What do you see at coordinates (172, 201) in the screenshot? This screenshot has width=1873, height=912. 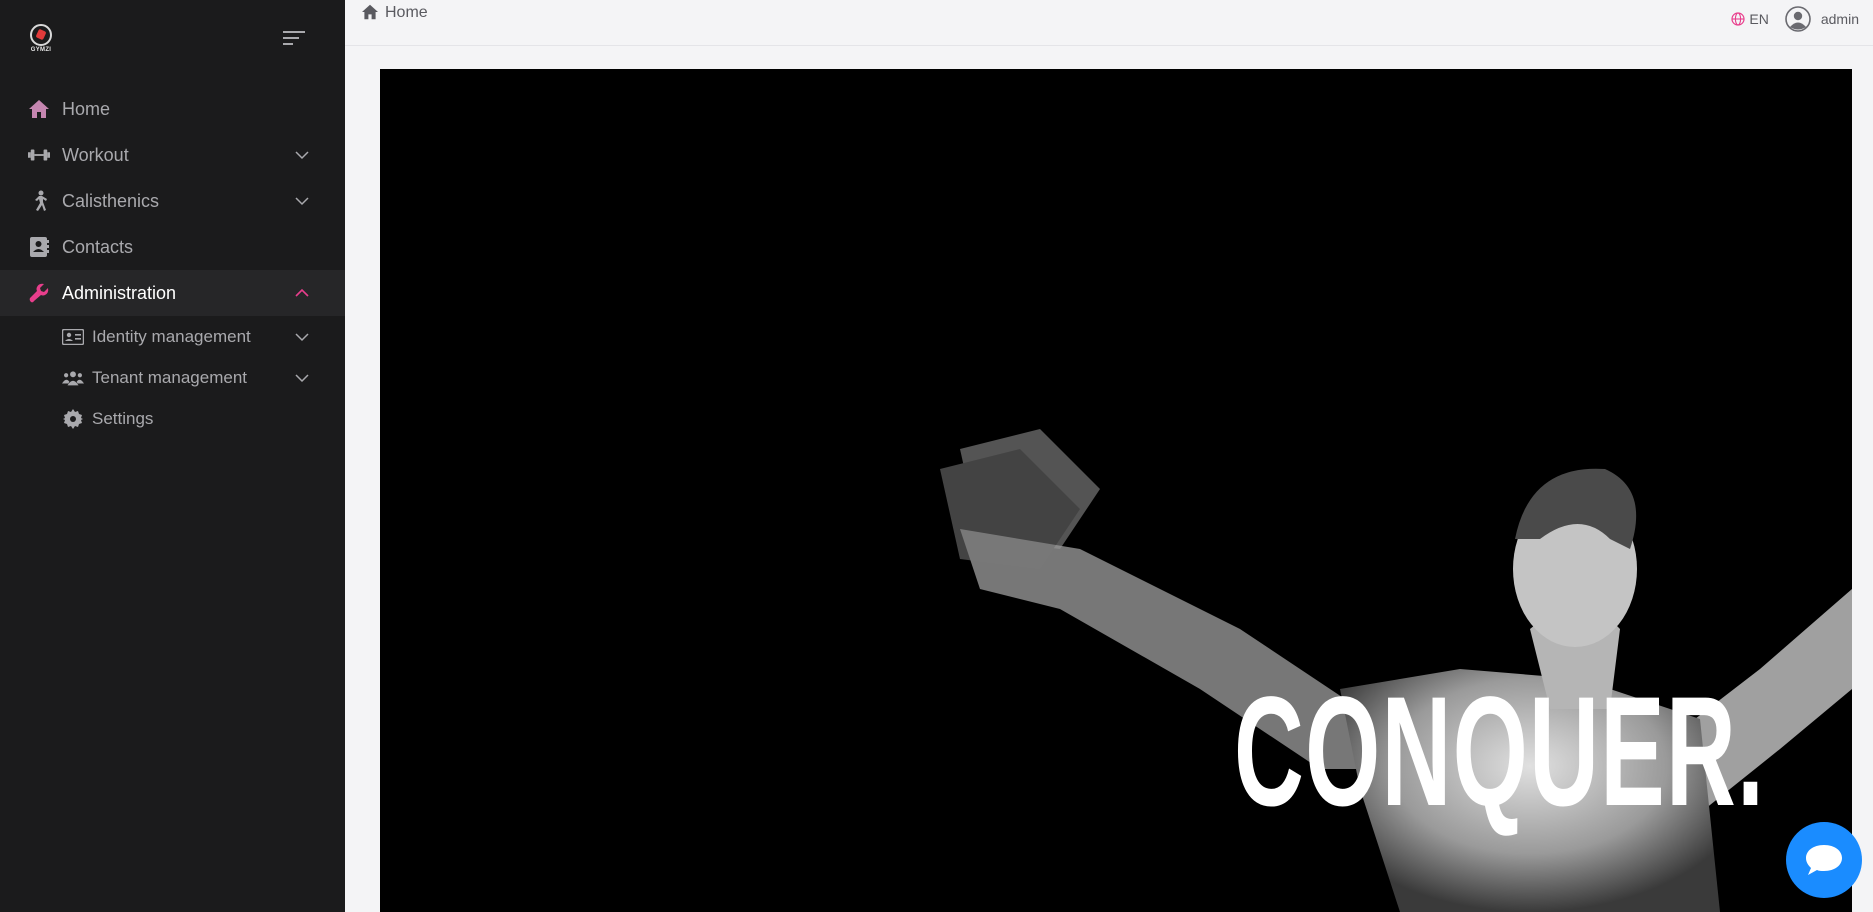 I see `sidebar-item-calisthenics: Calisthenics` at bounding box center [172, 201].